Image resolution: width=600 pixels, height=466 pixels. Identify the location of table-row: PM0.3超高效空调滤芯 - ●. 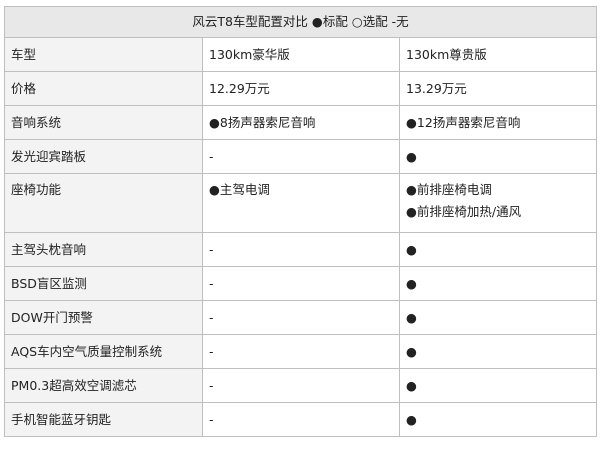
(301, 385).